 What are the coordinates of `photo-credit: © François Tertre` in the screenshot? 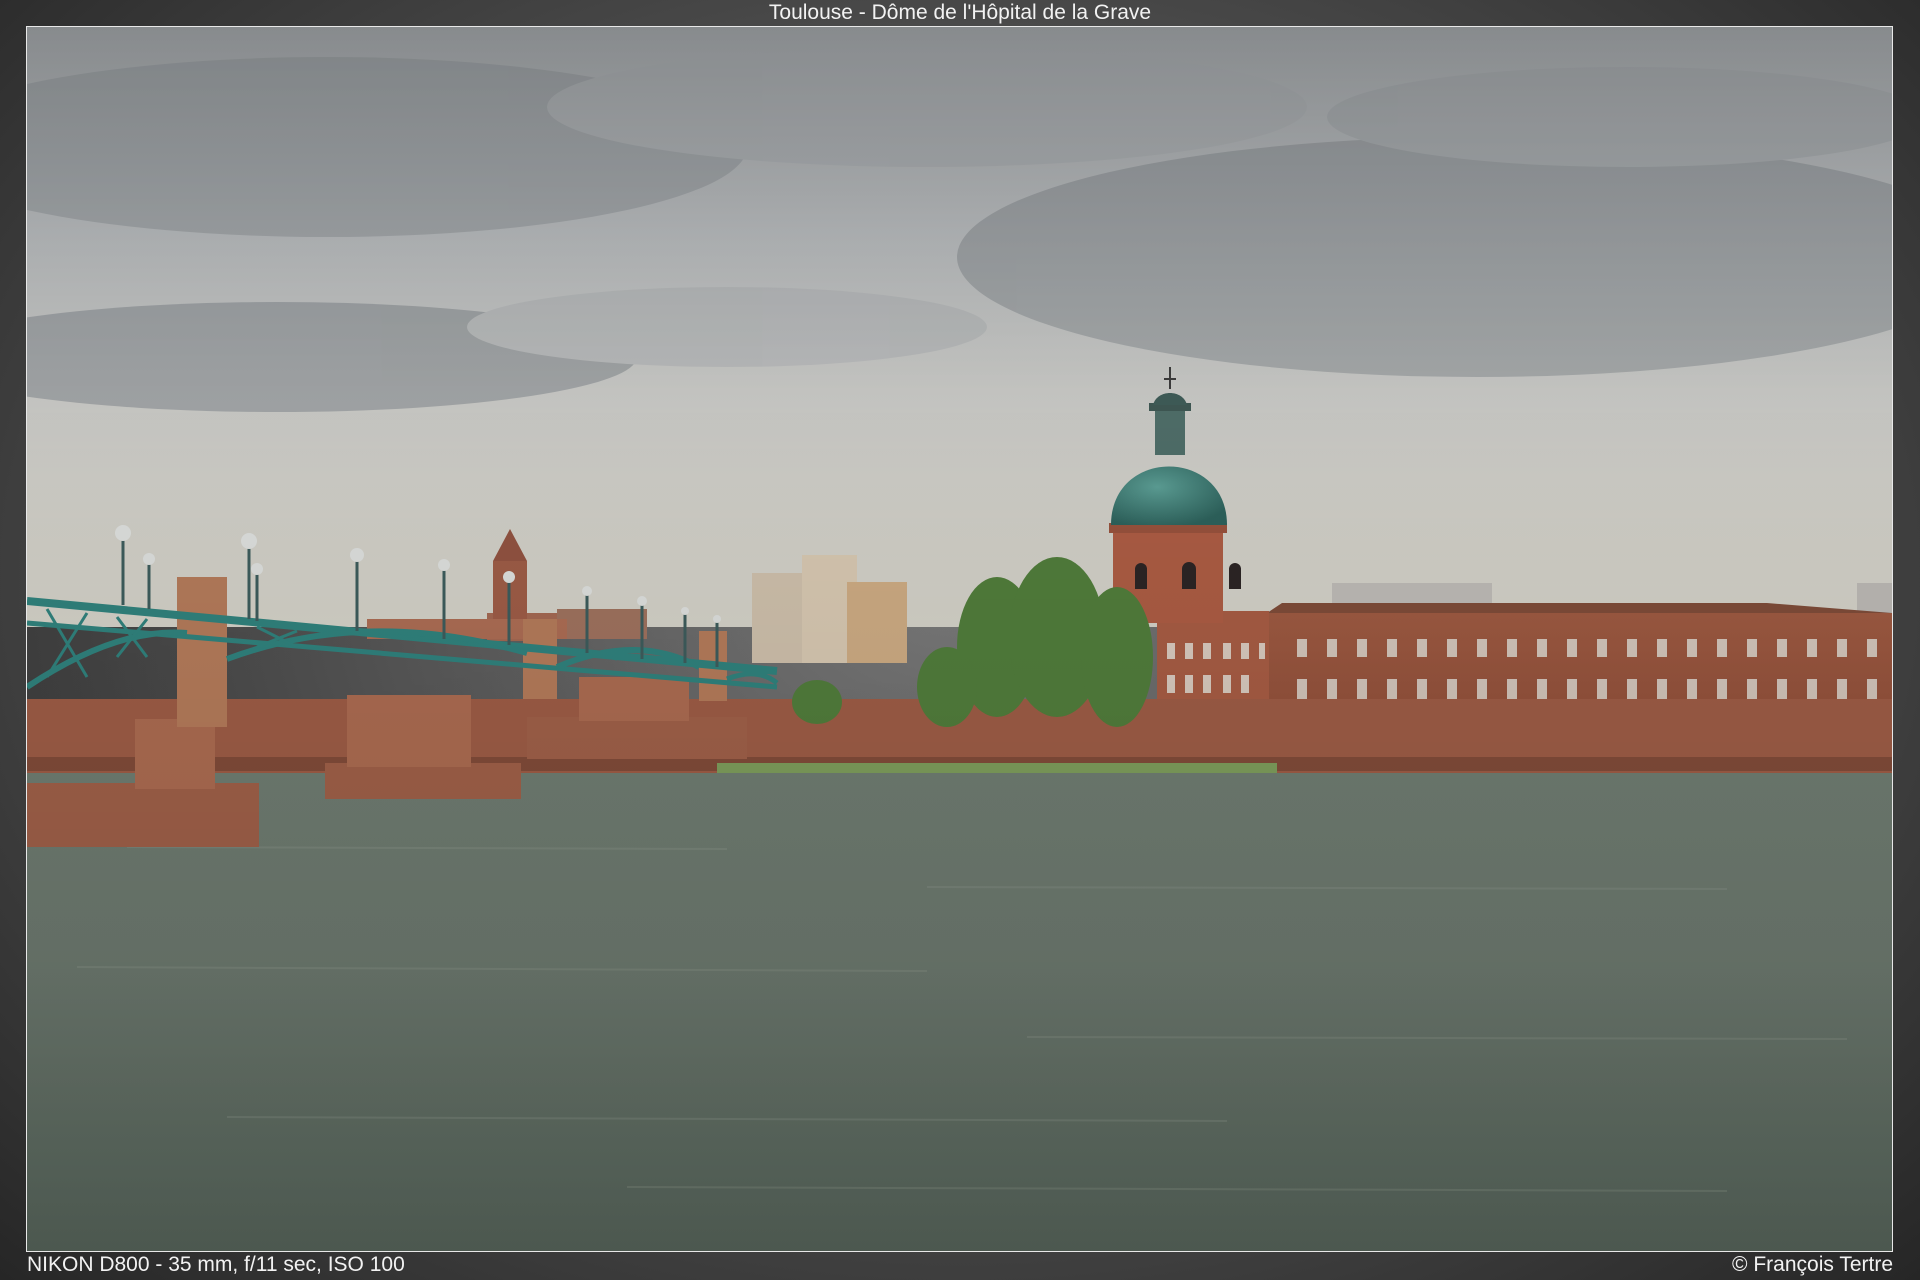 It's located at (1812, 1264).